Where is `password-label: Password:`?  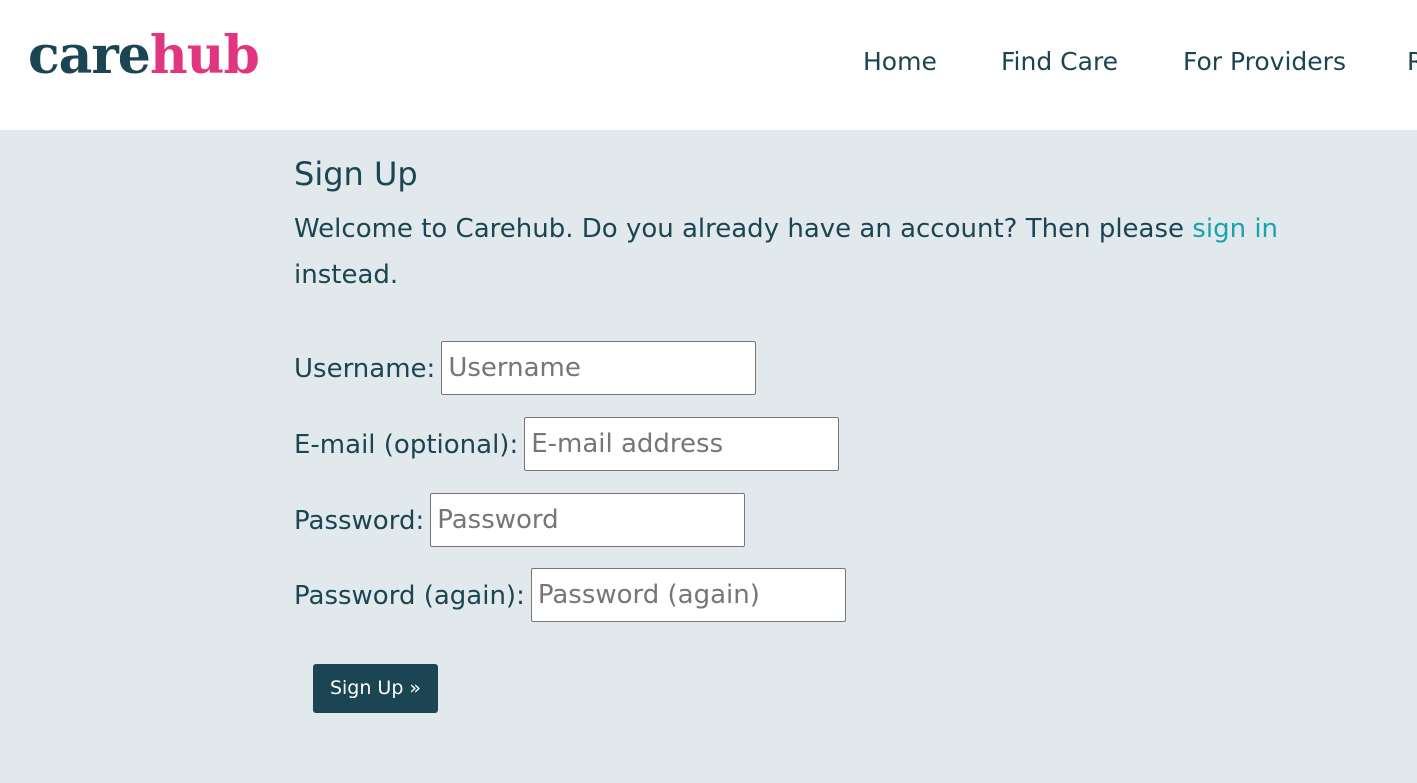 password-label: Password: is located at coordinates (359, 521).